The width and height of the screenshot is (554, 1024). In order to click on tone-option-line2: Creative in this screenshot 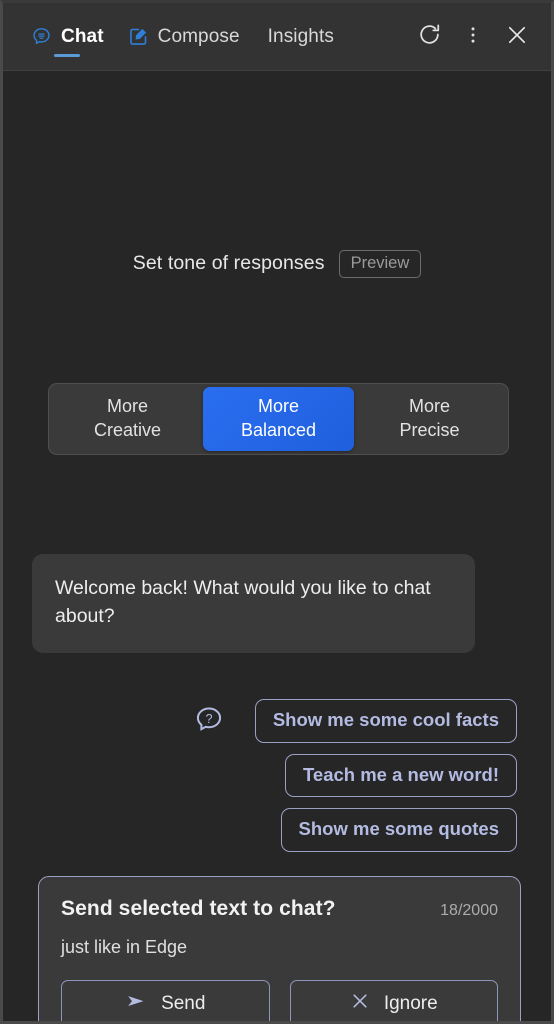, I will do `click(127, 430)`.